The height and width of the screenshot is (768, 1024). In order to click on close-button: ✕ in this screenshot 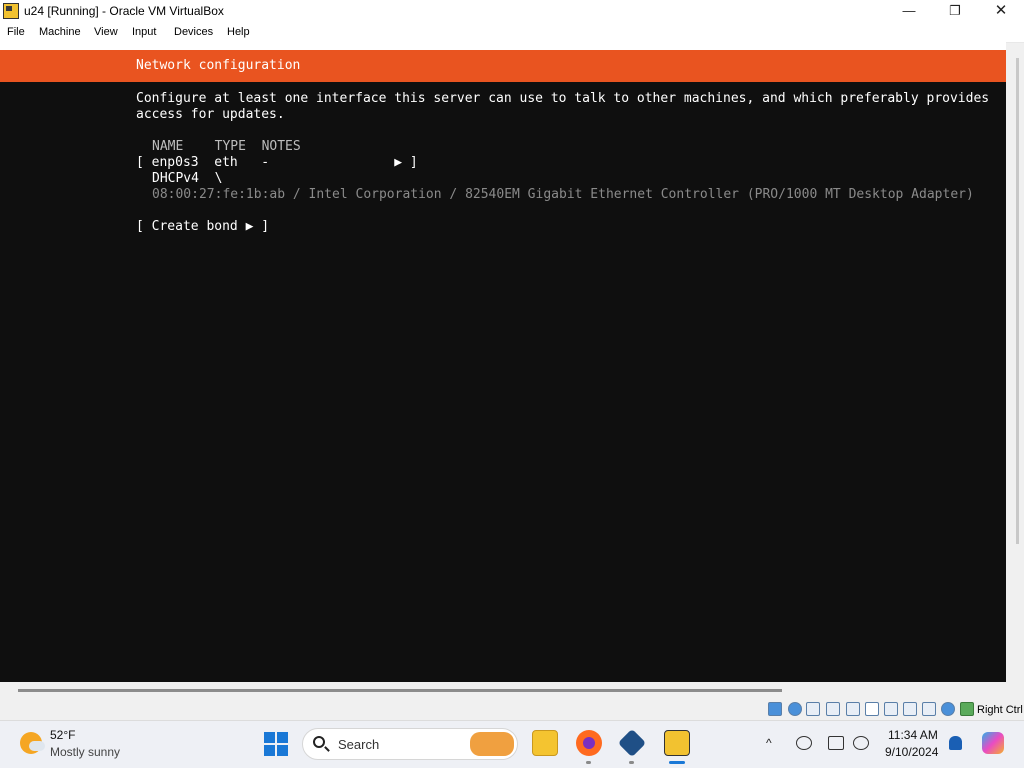, I will do `click(1001, 11)`.